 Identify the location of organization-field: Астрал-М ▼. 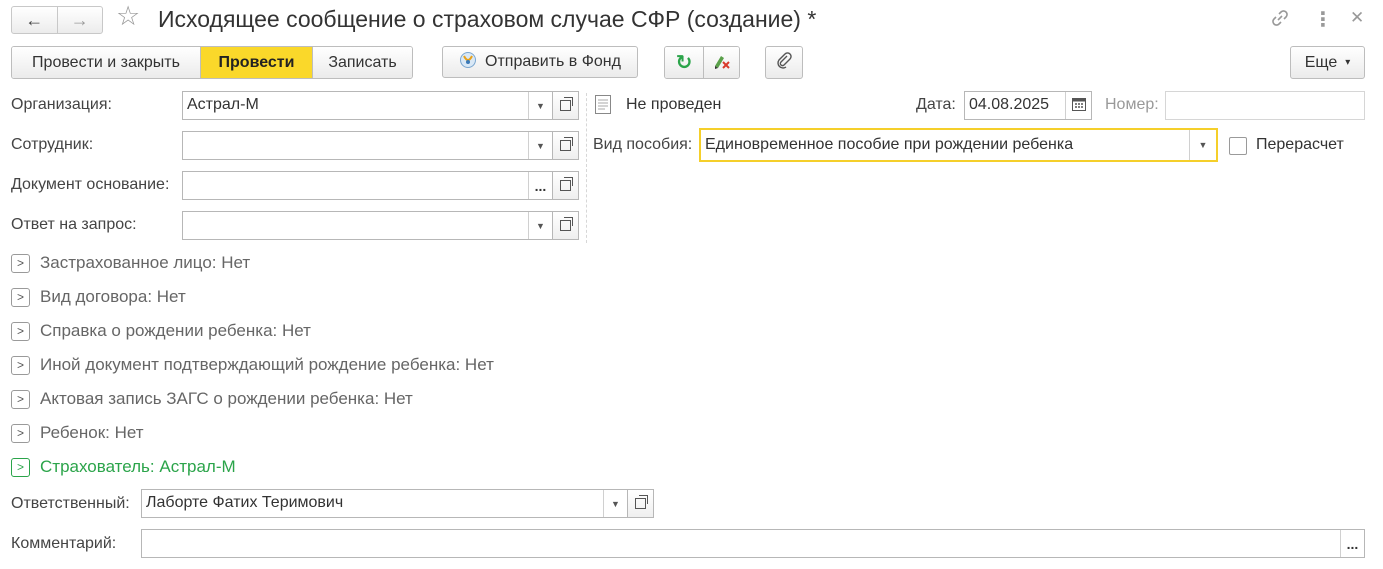
(367, 105).